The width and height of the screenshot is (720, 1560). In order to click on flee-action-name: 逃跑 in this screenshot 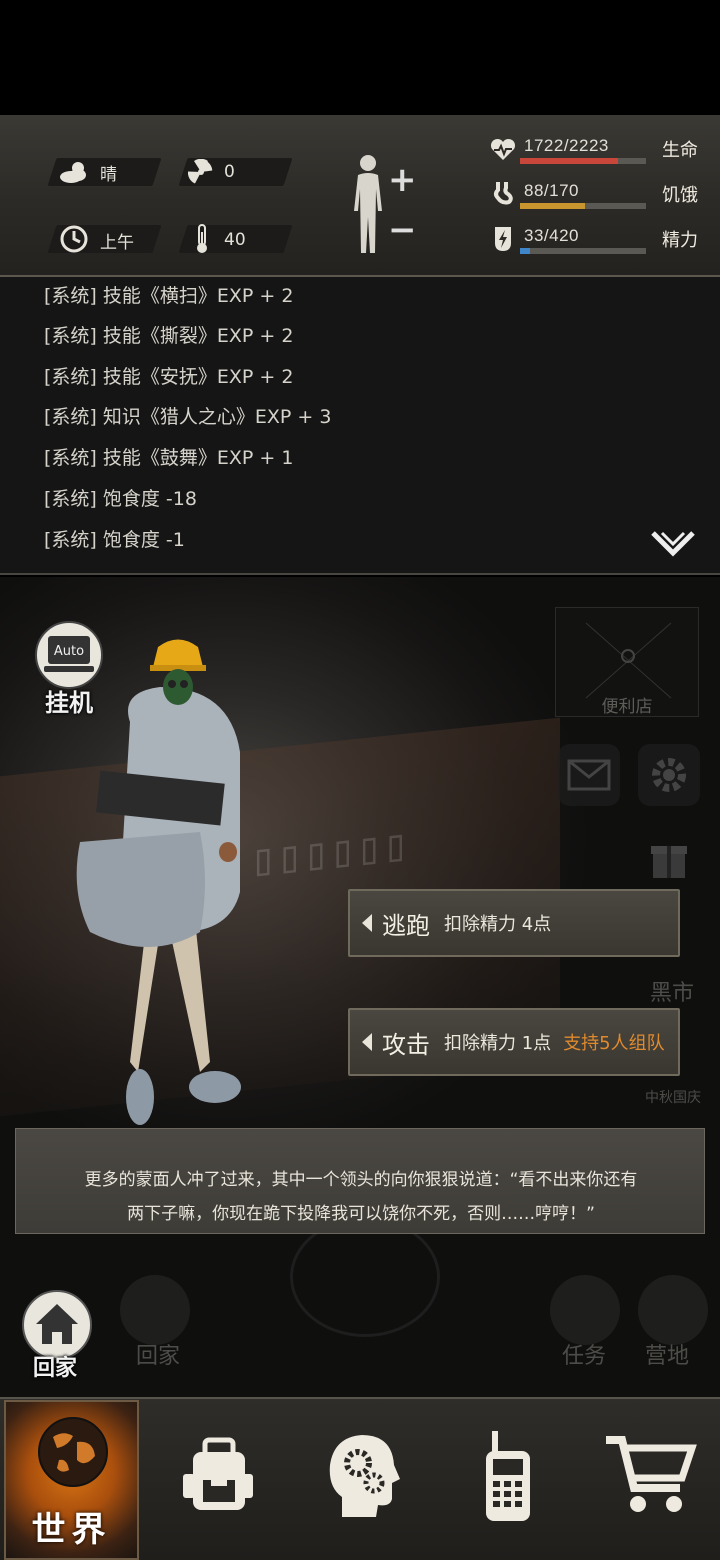, I will do `click(406, 925)`.